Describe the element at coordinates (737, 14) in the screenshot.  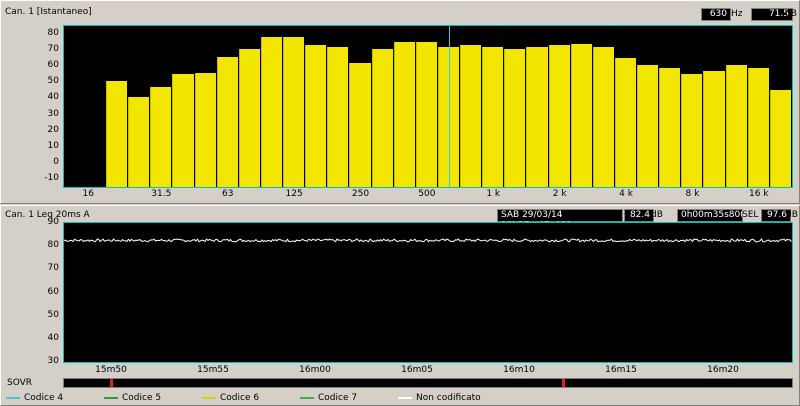
I see `frequency-unit: Hz` at that location.